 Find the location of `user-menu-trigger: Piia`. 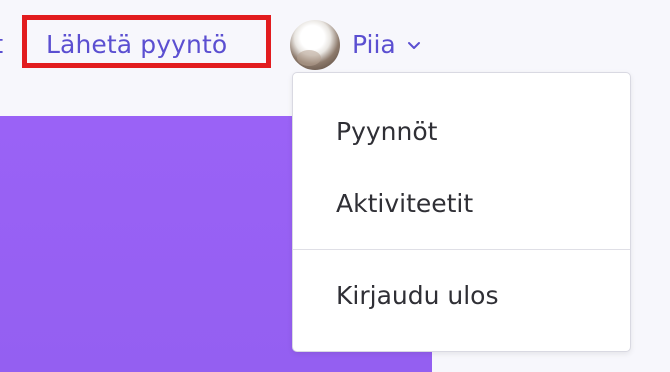

user-menu-trigger: Piia is located at coordinates (356, 45).